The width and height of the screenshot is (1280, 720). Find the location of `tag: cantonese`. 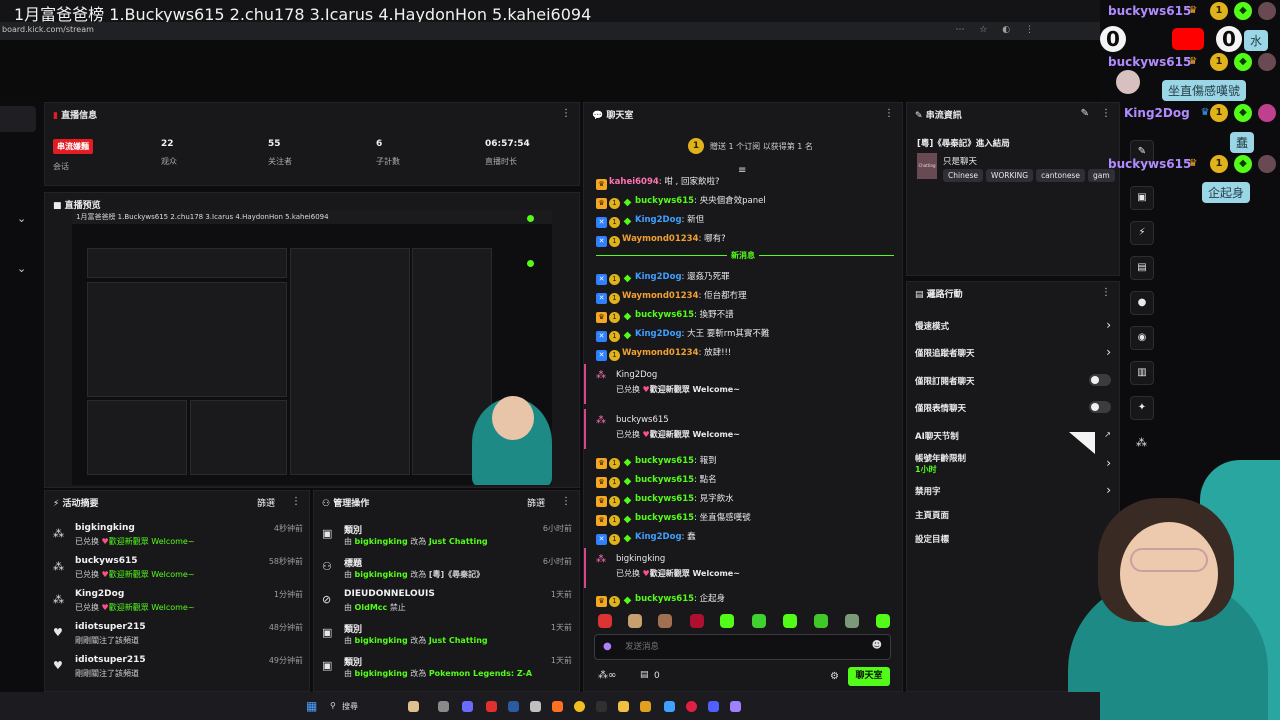

tag: cantonese is located at coordinates (1060, 175).